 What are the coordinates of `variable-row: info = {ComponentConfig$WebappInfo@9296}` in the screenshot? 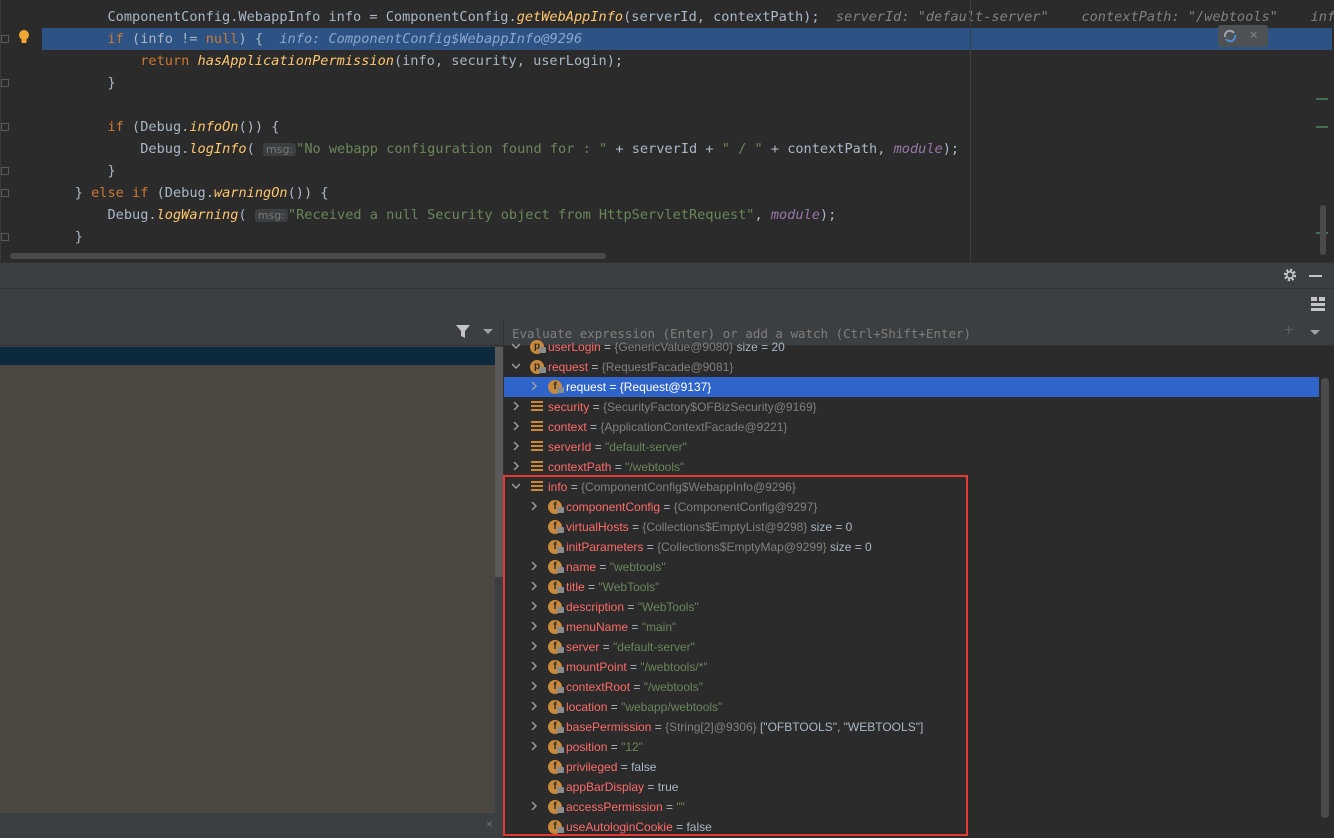 It's located at (911, 487).